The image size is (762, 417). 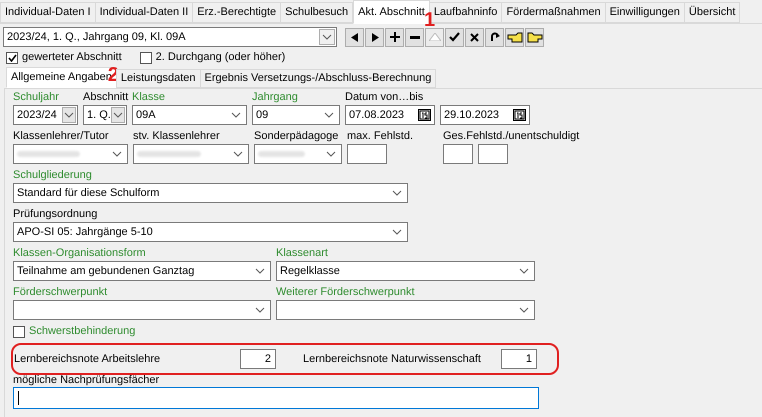 What do you see at coordinates (553, 12) in the screenshot?
I see `tab: Fördermaßnahmen` at bounding box center [553, 12].